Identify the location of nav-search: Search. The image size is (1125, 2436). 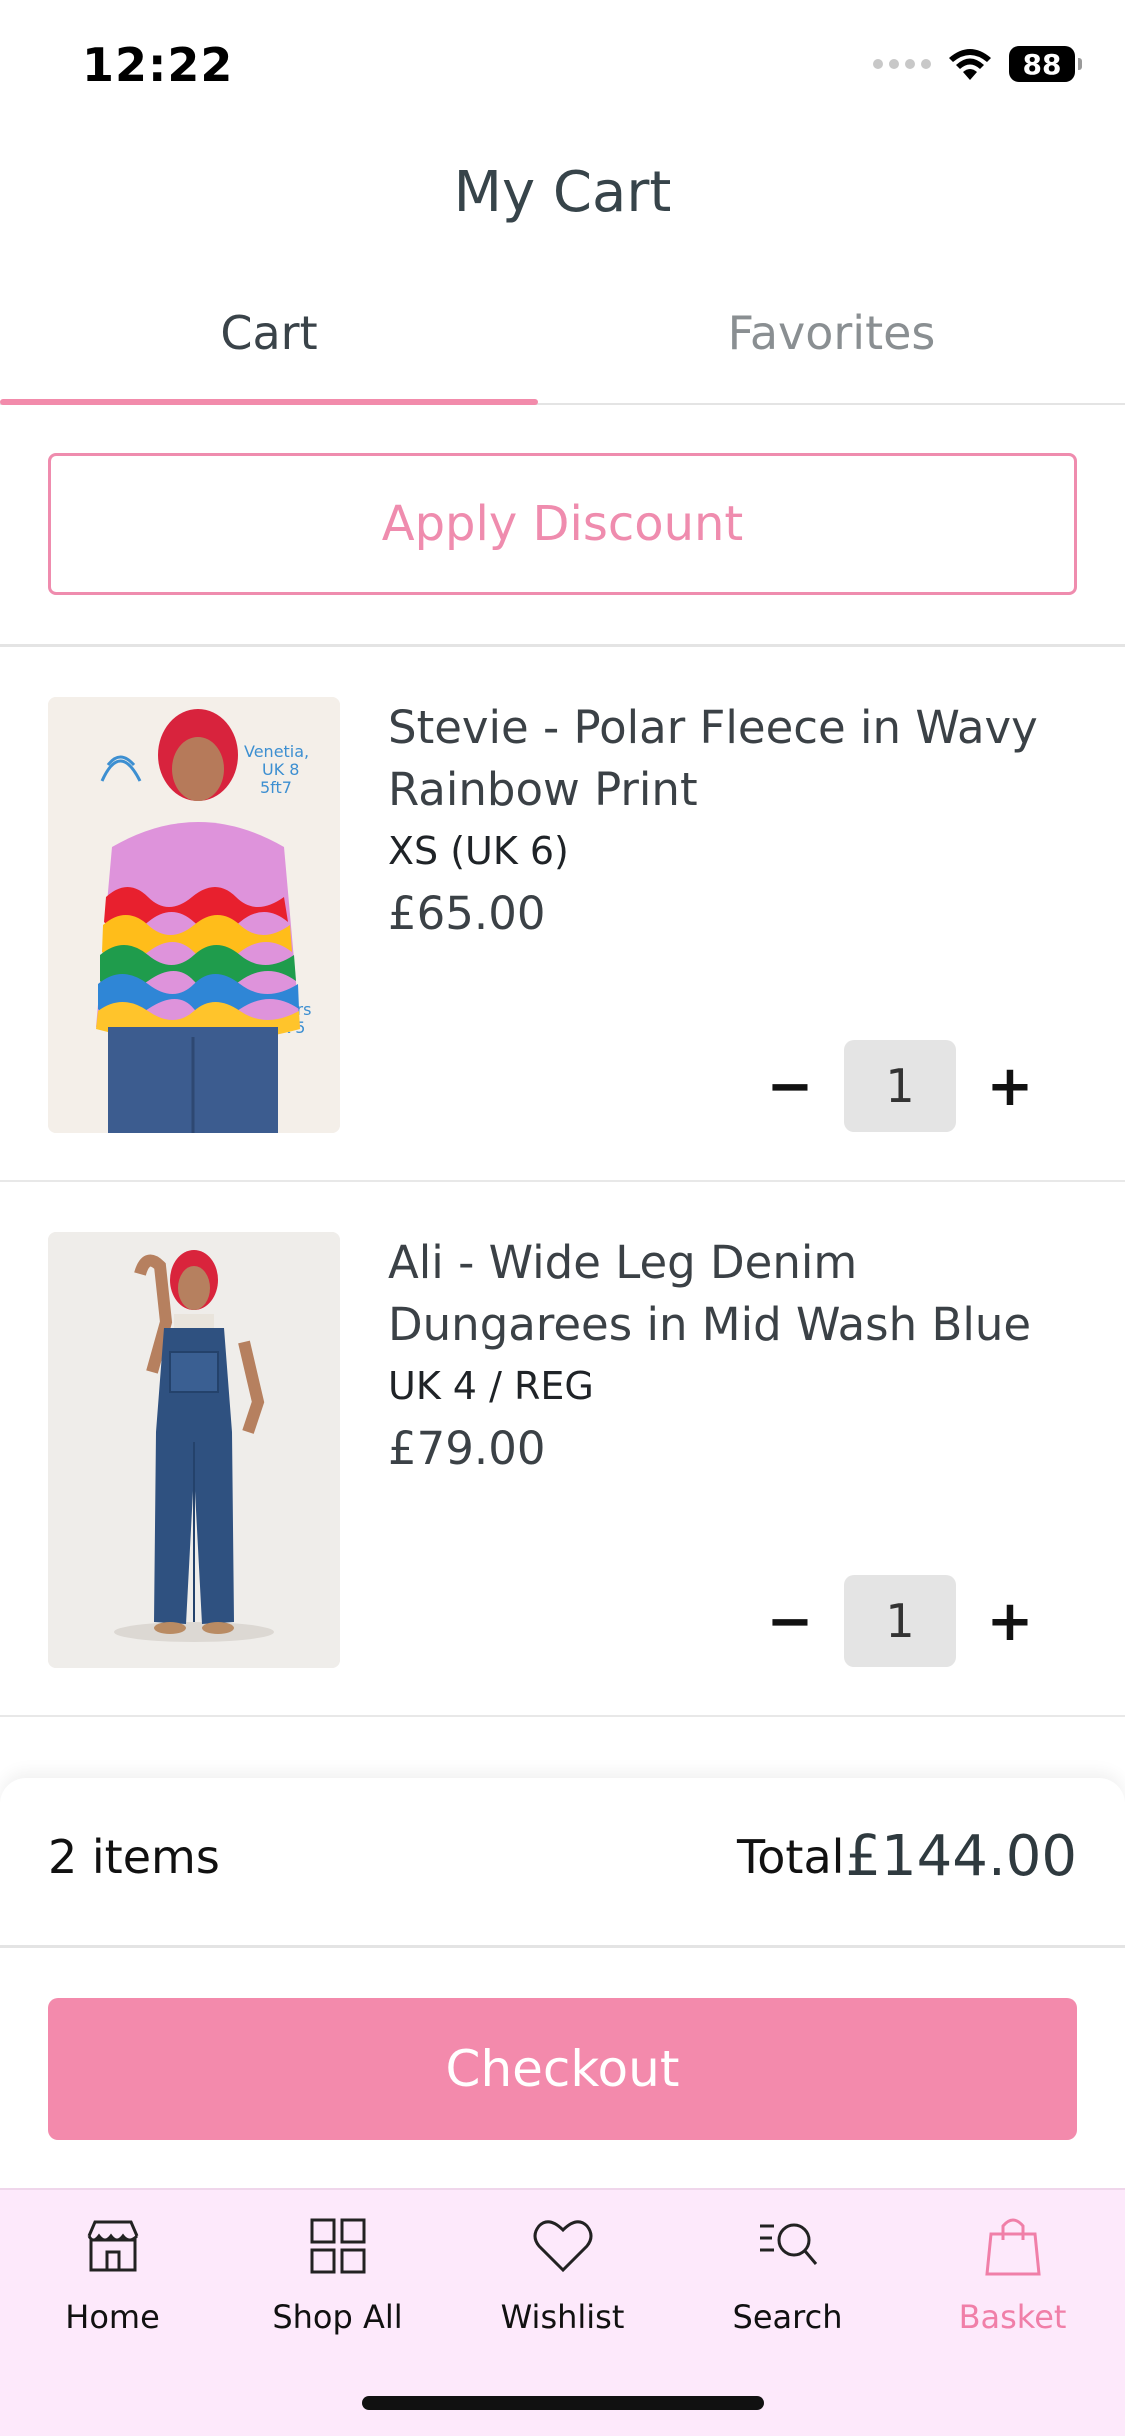
(787, 2287).